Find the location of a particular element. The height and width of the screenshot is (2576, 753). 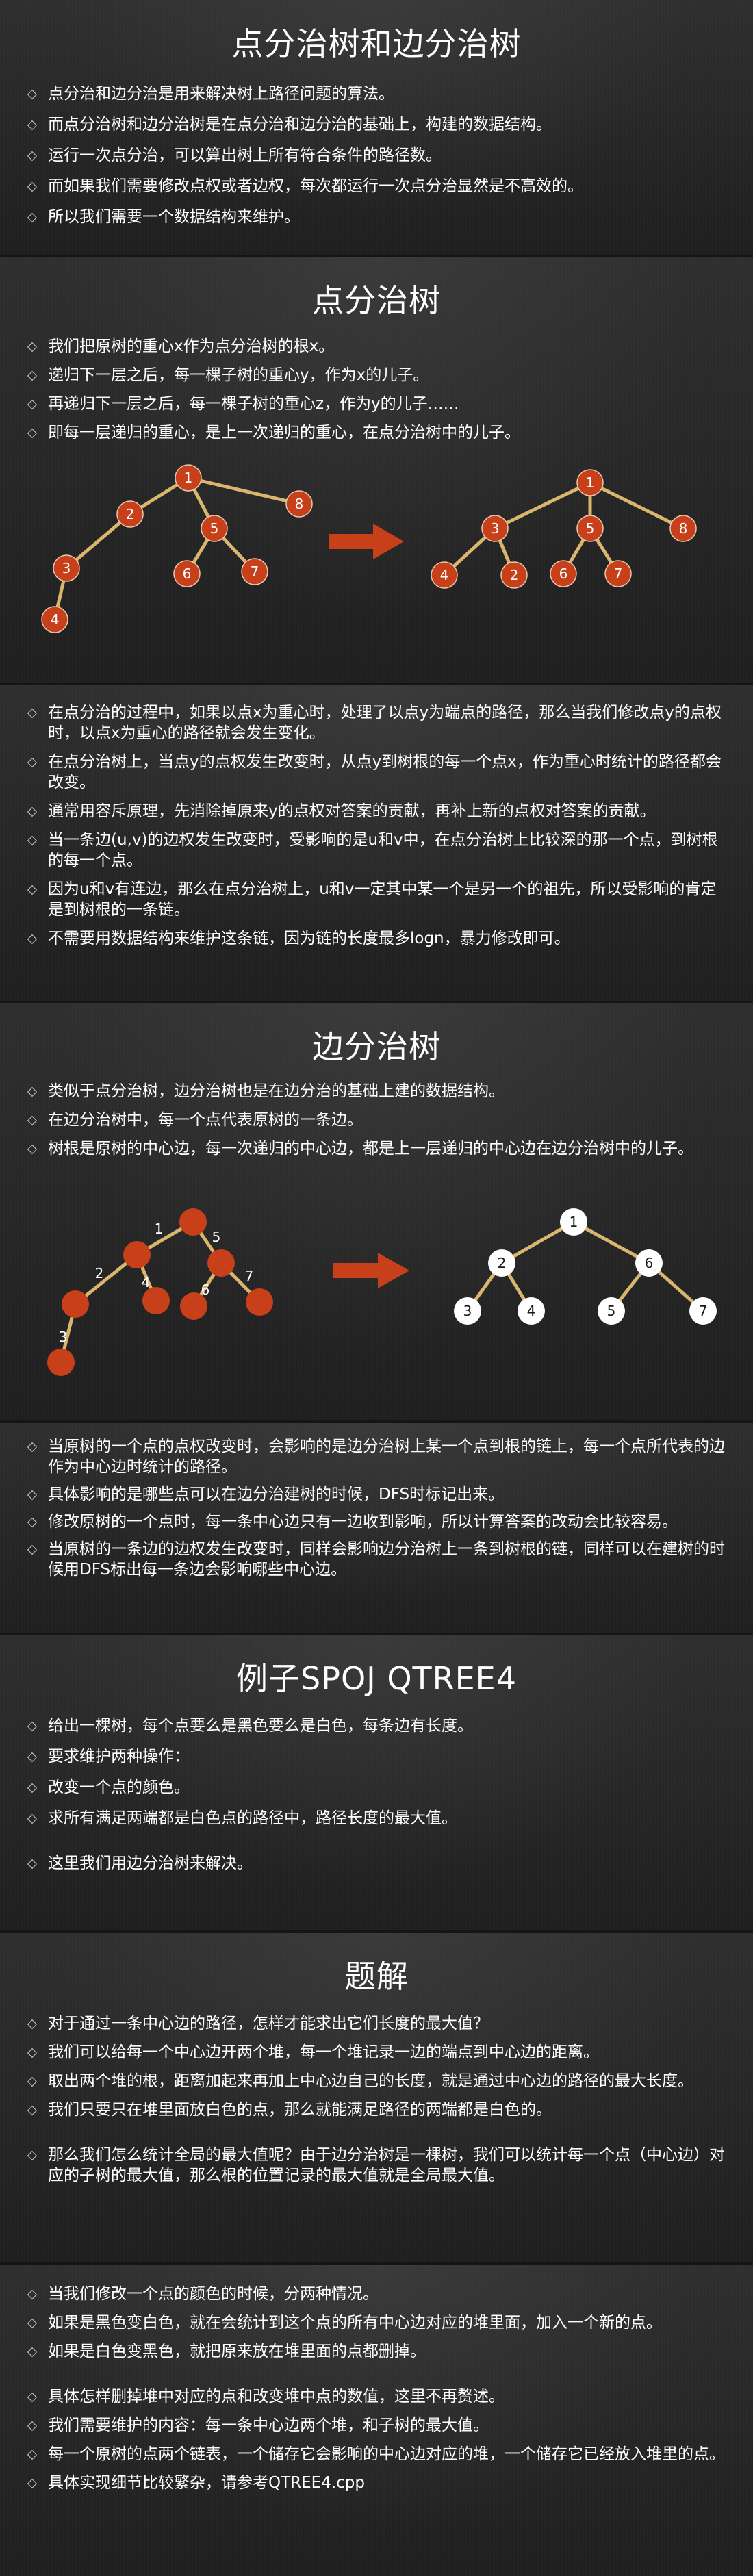

left-tree-edges is located at coordinates (176, 548).